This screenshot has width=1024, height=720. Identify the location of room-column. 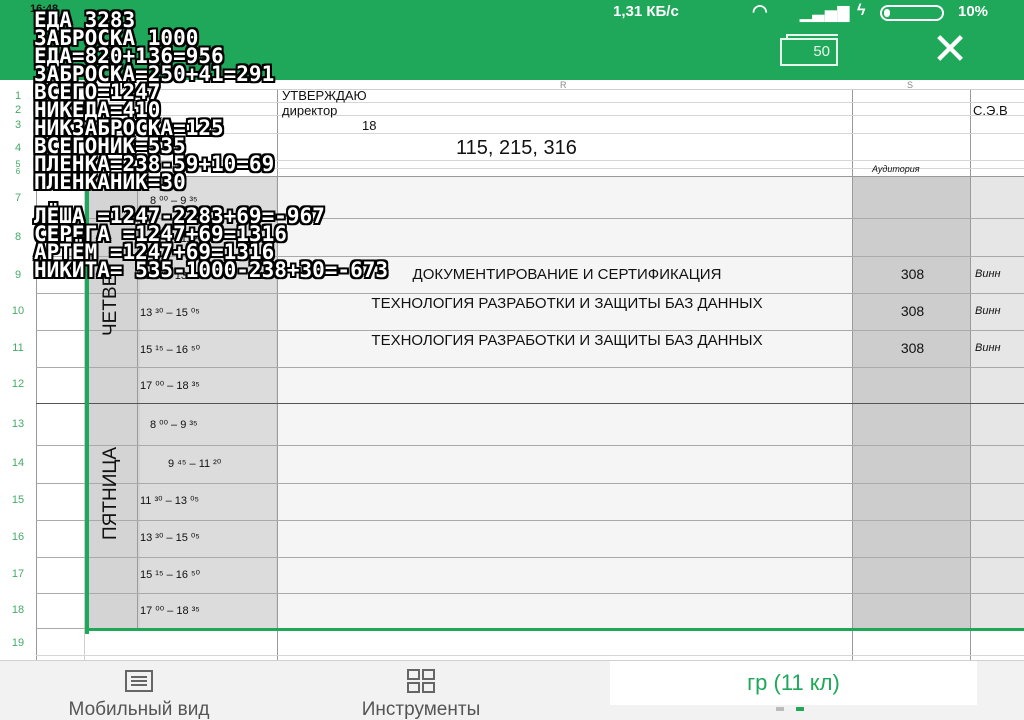
(911, 402).